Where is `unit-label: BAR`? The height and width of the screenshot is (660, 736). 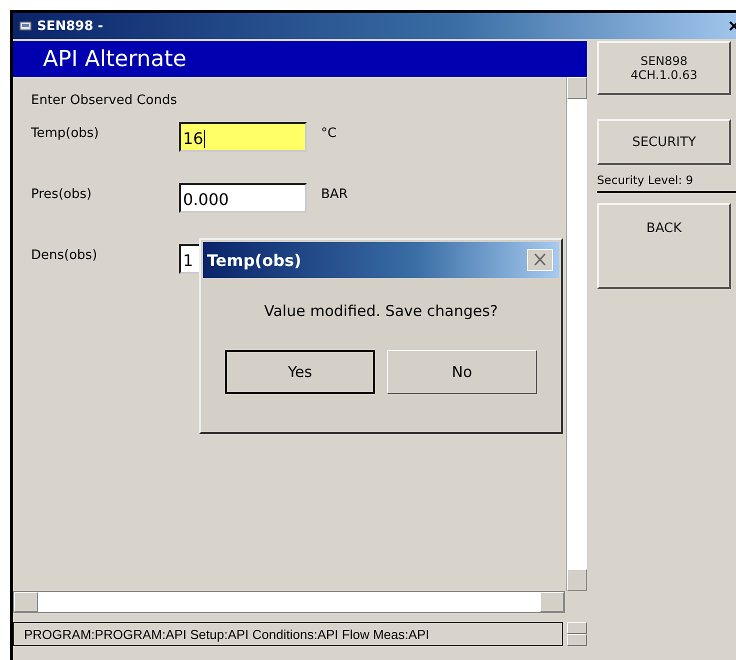
unit-label: BAR is located at coordinates (334, 194).